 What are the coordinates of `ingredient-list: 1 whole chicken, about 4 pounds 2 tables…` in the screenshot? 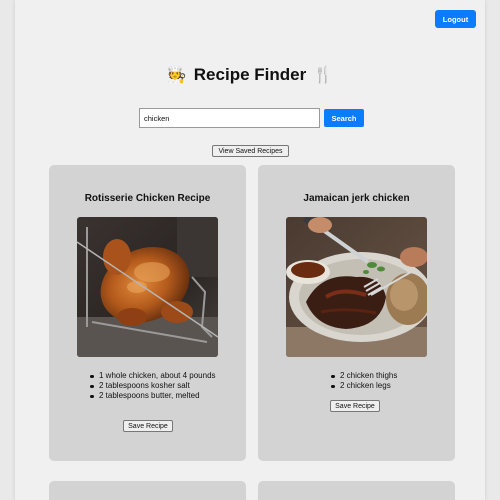 It's located at (158, 386).